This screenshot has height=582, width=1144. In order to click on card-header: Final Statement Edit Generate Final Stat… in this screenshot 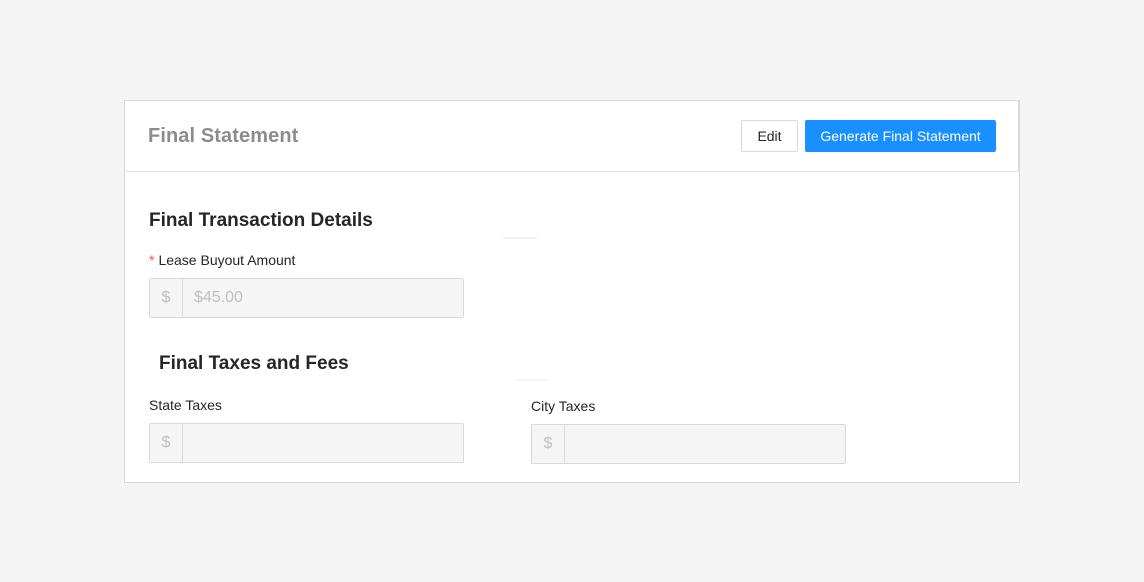, I will do `click(572, 136)`.